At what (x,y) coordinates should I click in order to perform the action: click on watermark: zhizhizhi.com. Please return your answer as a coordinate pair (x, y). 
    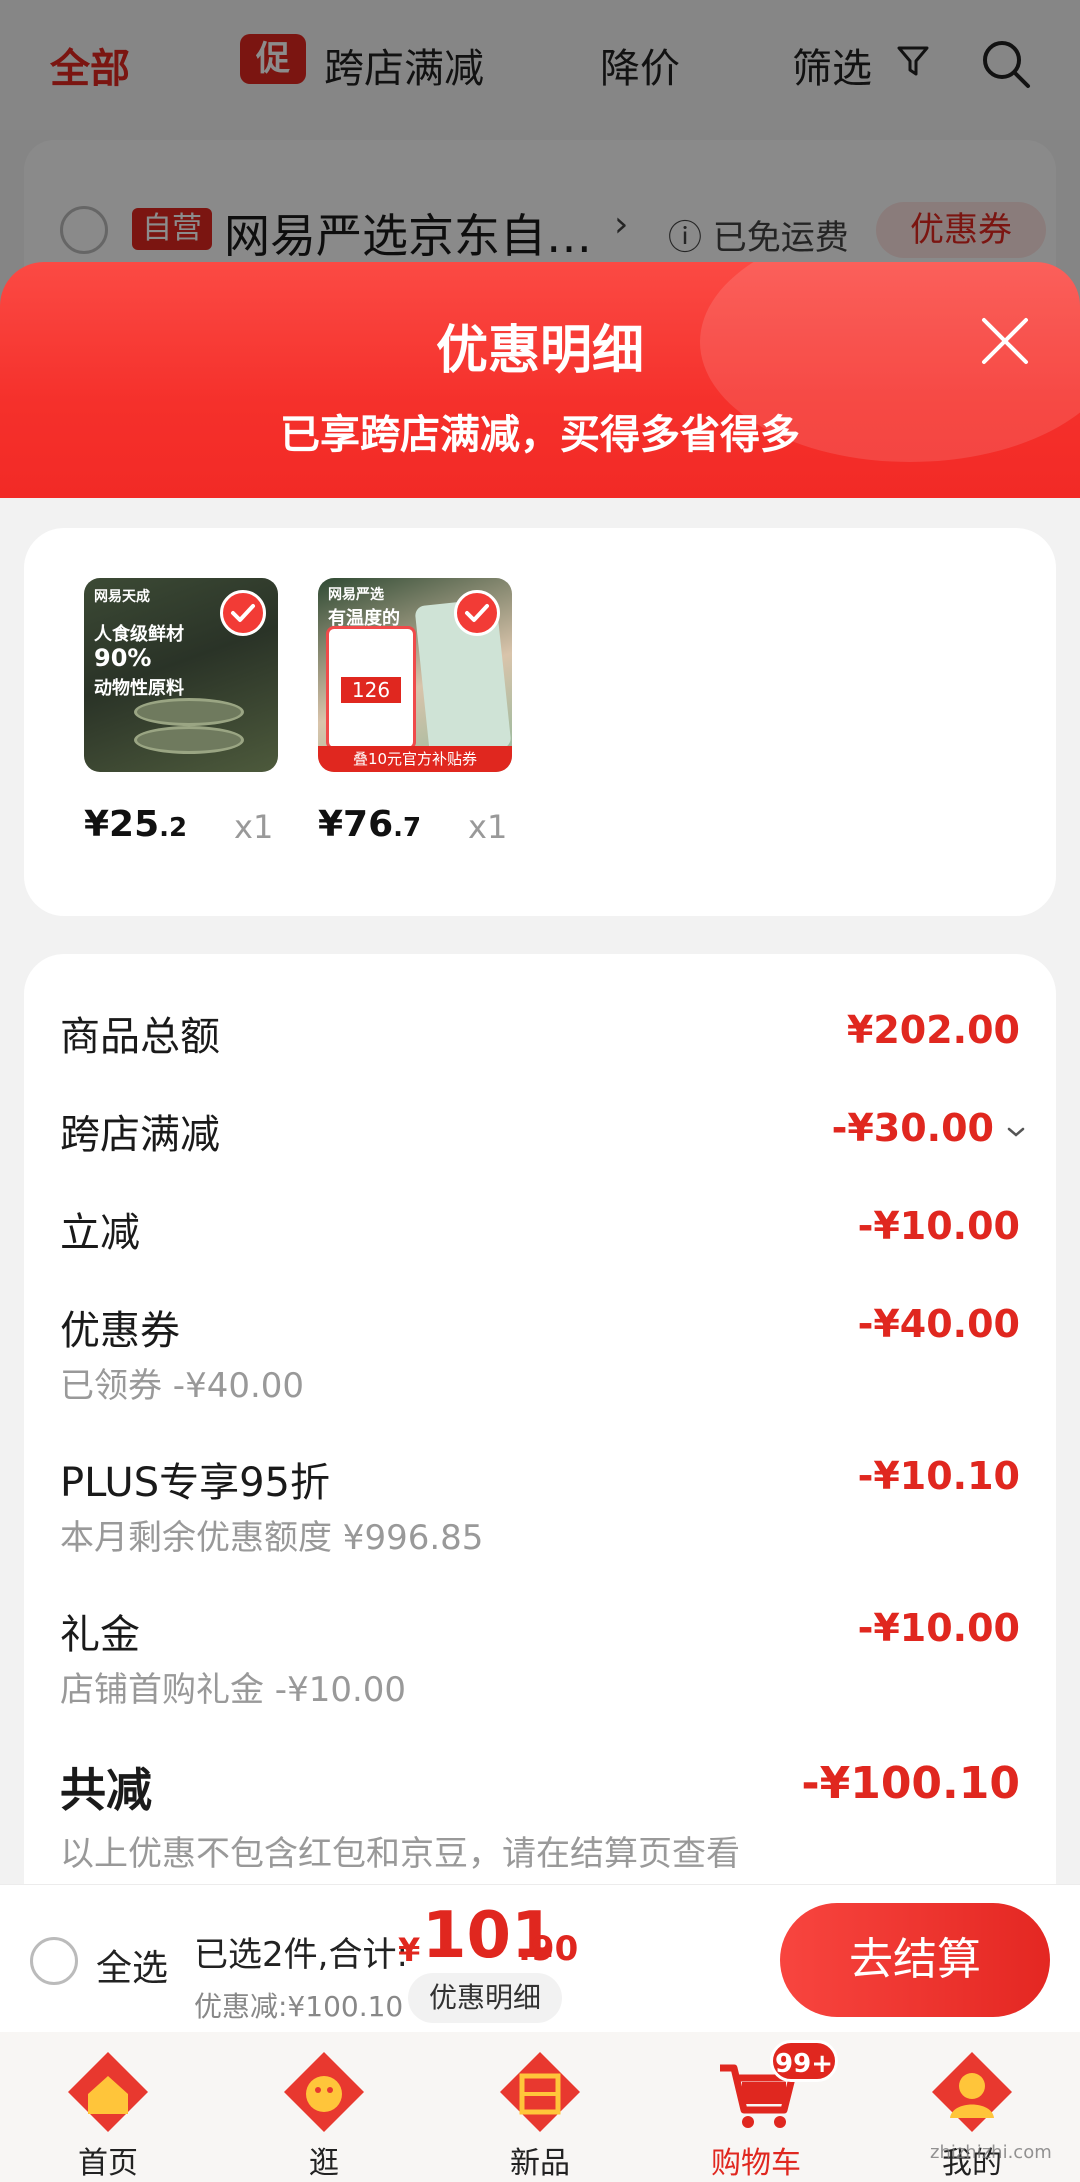
    Looking at the image, I should click on (991, 2152).